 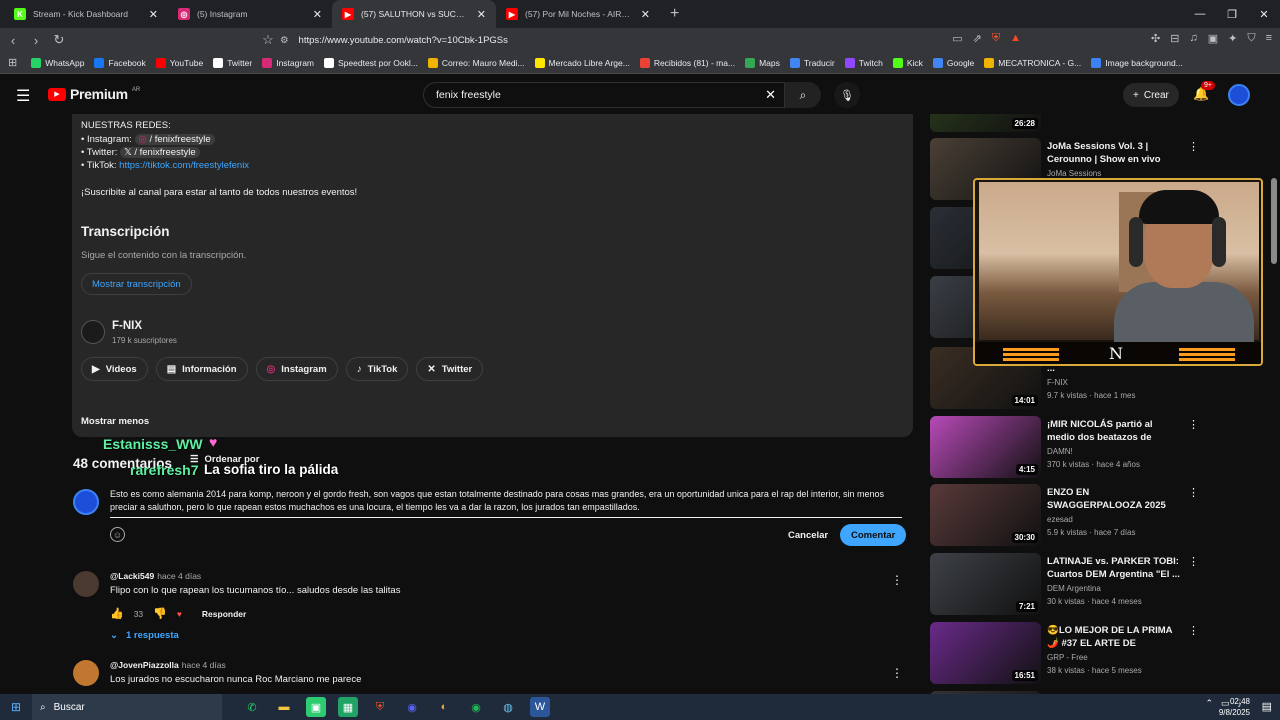 What do you see at coordinates (1074, 588) in the screenshot?
I see `video-channel: DEM Argentina` at bounding box center [1074, 588].